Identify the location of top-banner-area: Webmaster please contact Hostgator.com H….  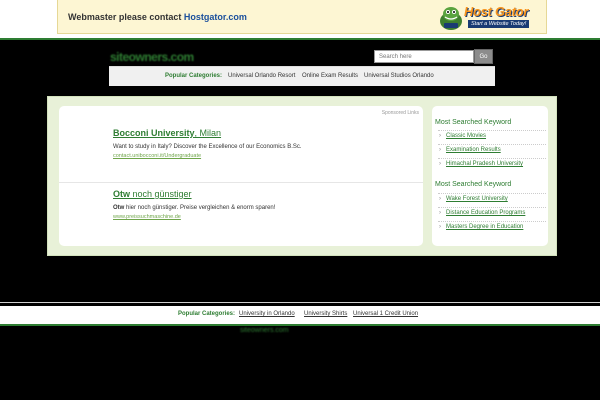
(300, 19).